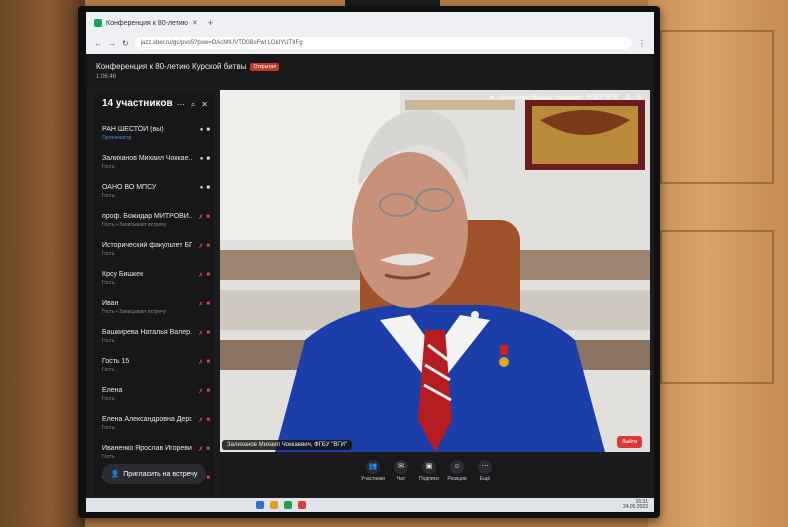 This screenshot has height=527, width=788. I want to click on speaker-name-label: Залиханов Михаил Чоккаевич, ФГБУ "ВГИ", so click(287, 445).